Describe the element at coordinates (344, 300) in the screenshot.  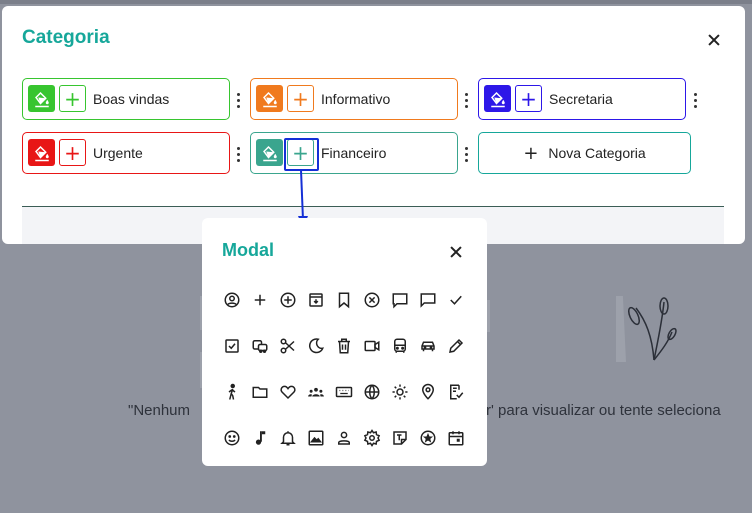
I see `bookmark-icon` at that location.